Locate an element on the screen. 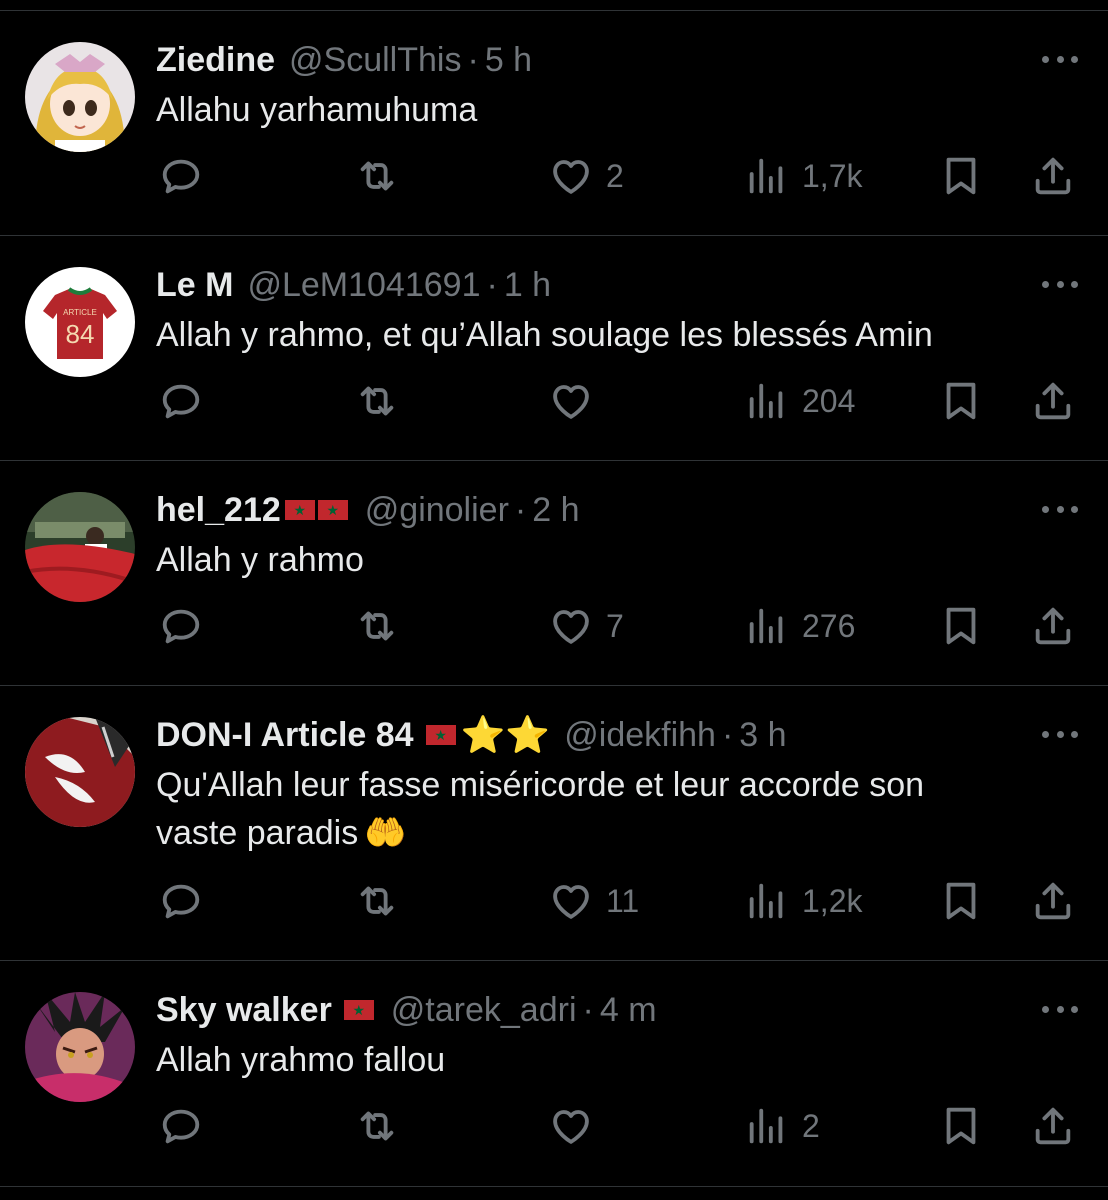  author-name: DON-I Article 84 is located at coordinates (285, 735).